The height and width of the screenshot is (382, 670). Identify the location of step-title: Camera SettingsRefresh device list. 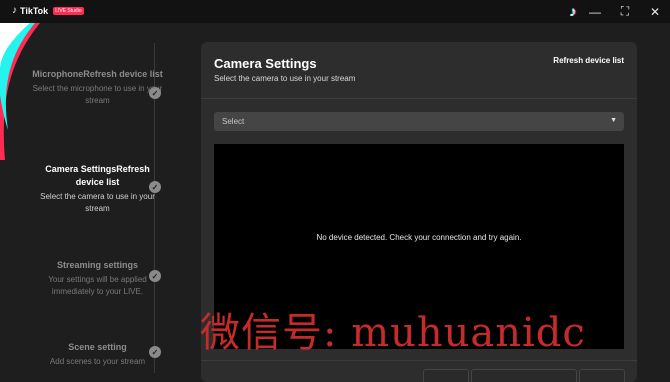
(97, 175).